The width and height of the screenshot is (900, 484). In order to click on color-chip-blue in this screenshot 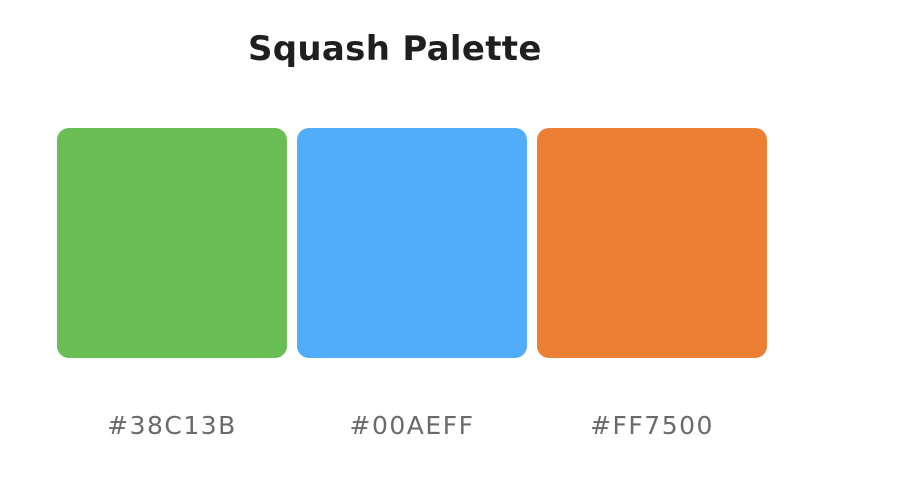, I will do `click(412, 243)`.